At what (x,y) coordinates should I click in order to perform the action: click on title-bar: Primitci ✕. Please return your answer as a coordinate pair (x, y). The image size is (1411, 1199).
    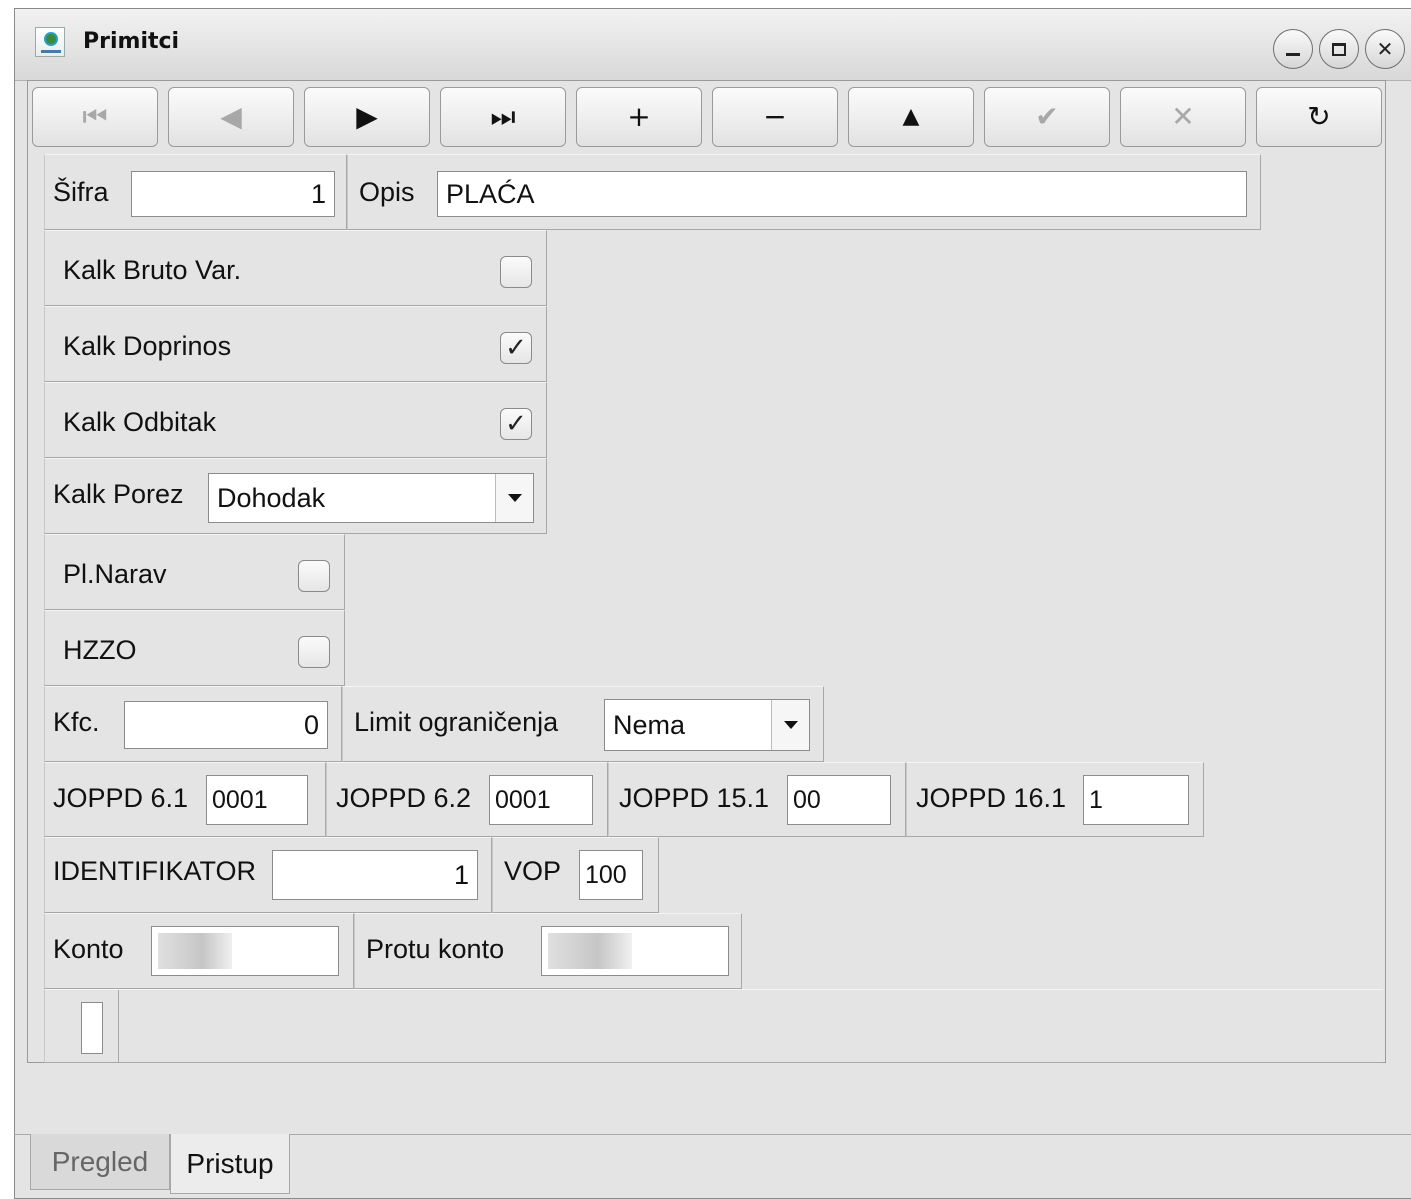
    Looking at the image, I should click on (713, 45).